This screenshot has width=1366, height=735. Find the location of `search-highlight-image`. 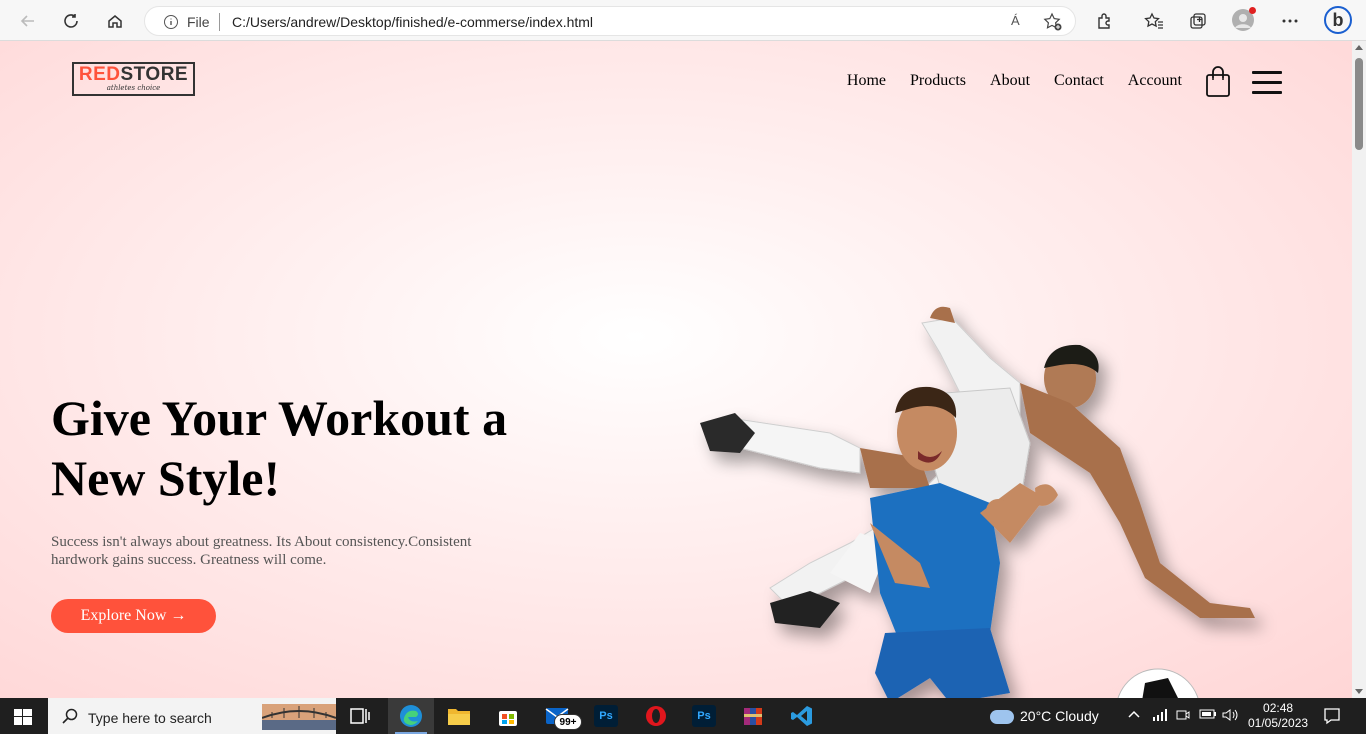

search-highlight-image is located at coordinates (299, 719).